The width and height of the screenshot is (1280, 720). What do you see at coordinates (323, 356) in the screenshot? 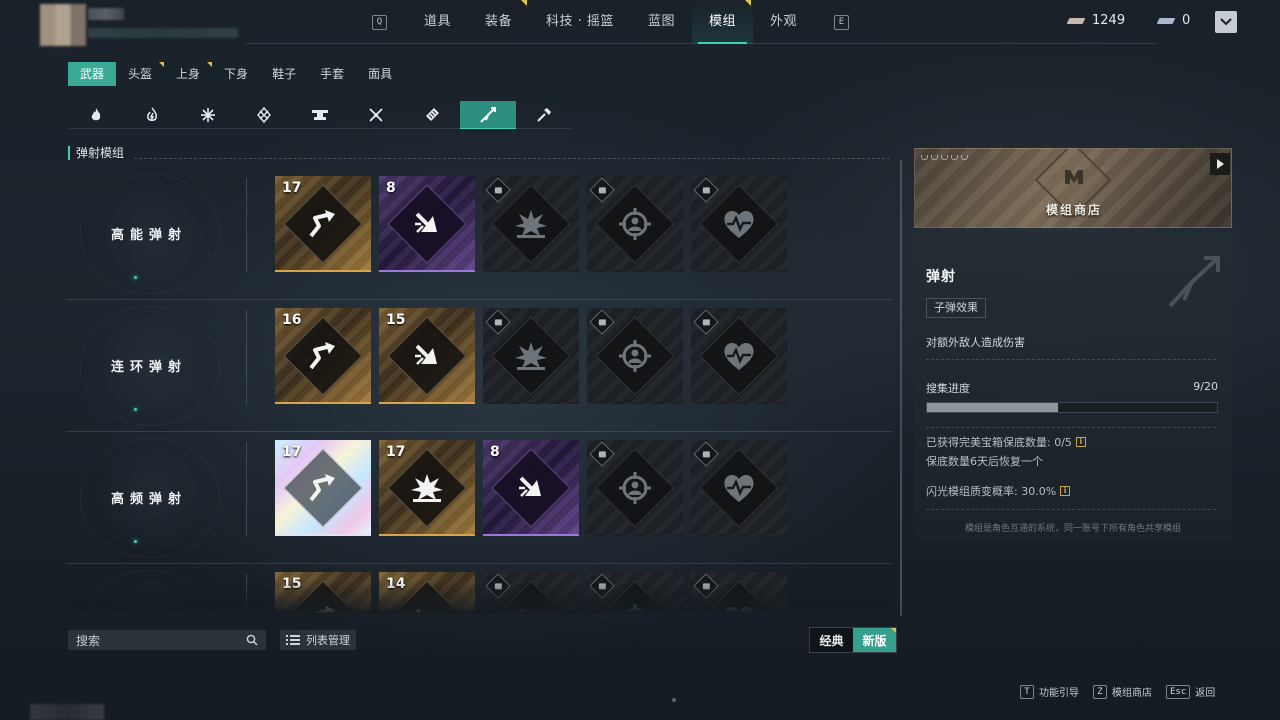
I see `mod-card: 16` at bounding box center [323, 356].